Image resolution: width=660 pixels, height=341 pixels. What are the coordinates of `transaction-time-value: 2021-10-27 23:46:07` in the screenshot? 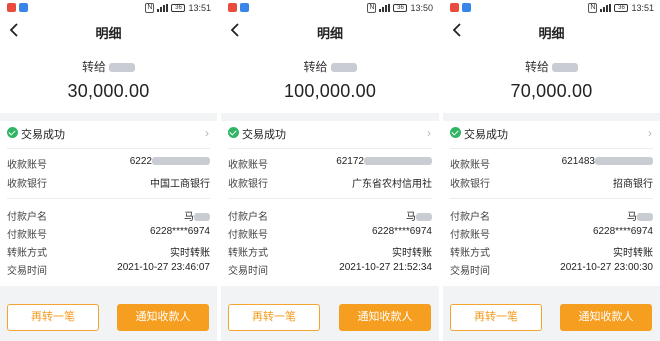 It's located at (163, 267).